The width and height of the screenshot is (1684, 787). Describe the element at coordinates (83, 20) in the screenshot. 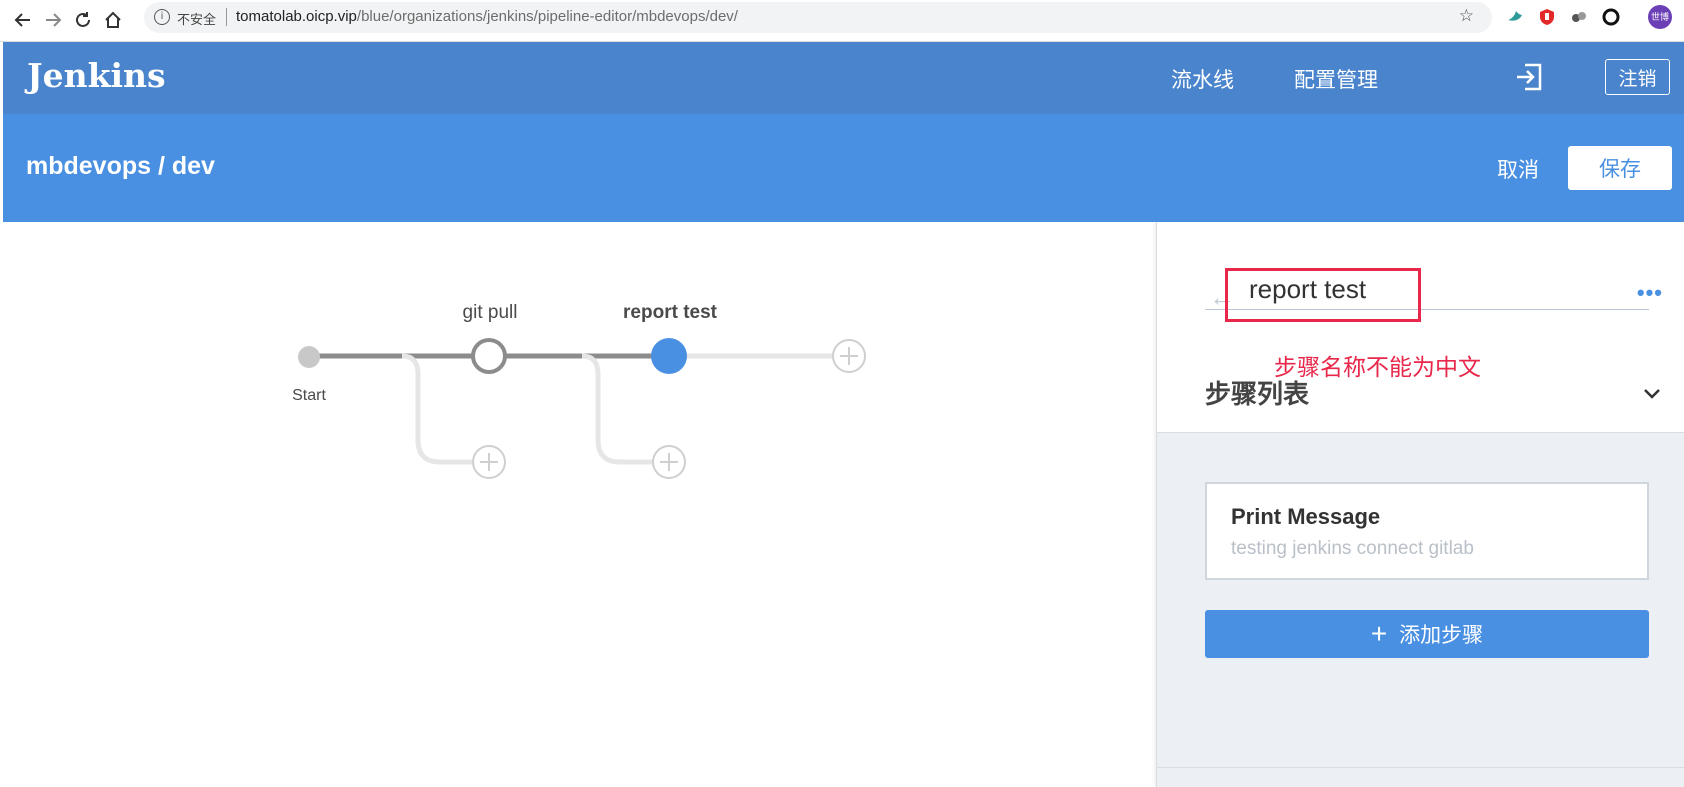

I see `reload-icon` at that location.